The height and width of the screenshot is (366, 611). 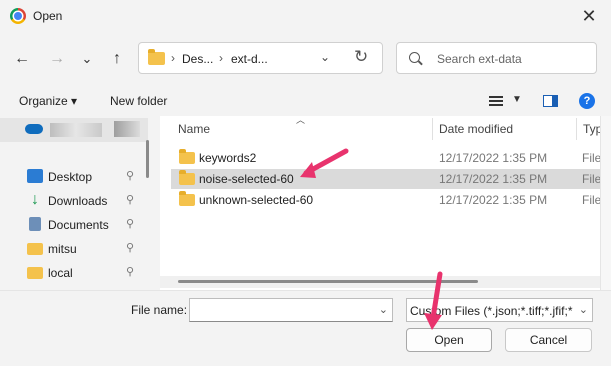 What do you see at coordinates (70, 177) in the screenshot?
I see `sidebar-item-label: Desktop` at bounding box center [70, 177].